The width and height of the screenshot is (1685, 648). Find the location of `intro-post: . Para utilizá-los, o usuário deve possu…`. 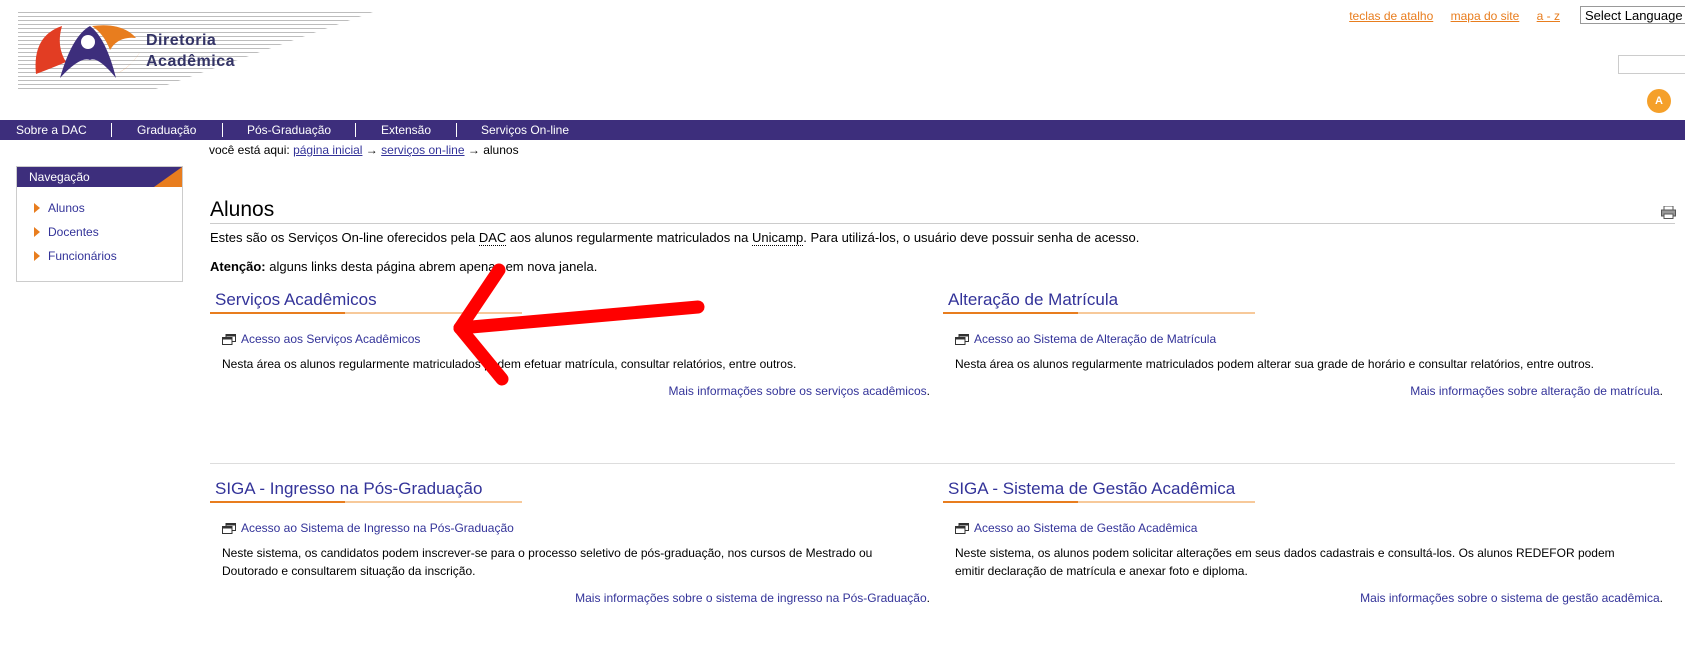

intro-post: . Para utilizá-los, o usuário deve possu… is located at coordinates (971, 237).